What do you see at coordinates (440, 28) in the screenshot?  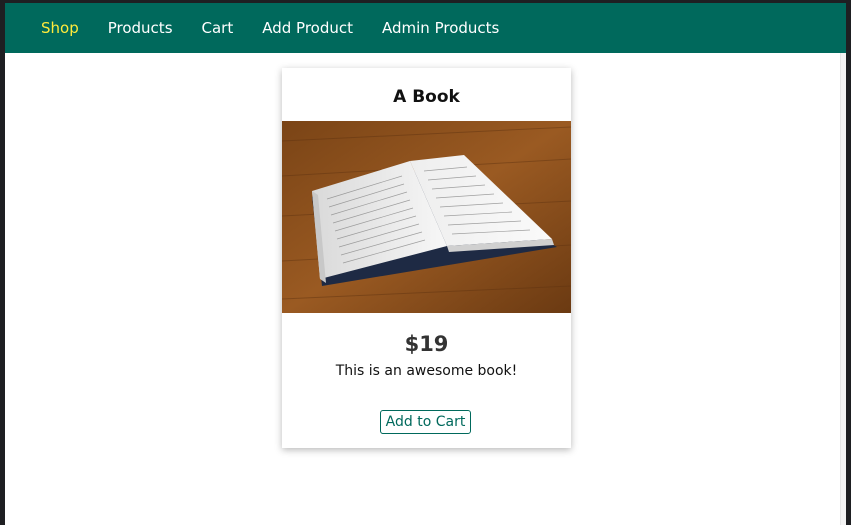 I see `nav-link-admin-products: Admin Products` at bounding box center [440, 28].